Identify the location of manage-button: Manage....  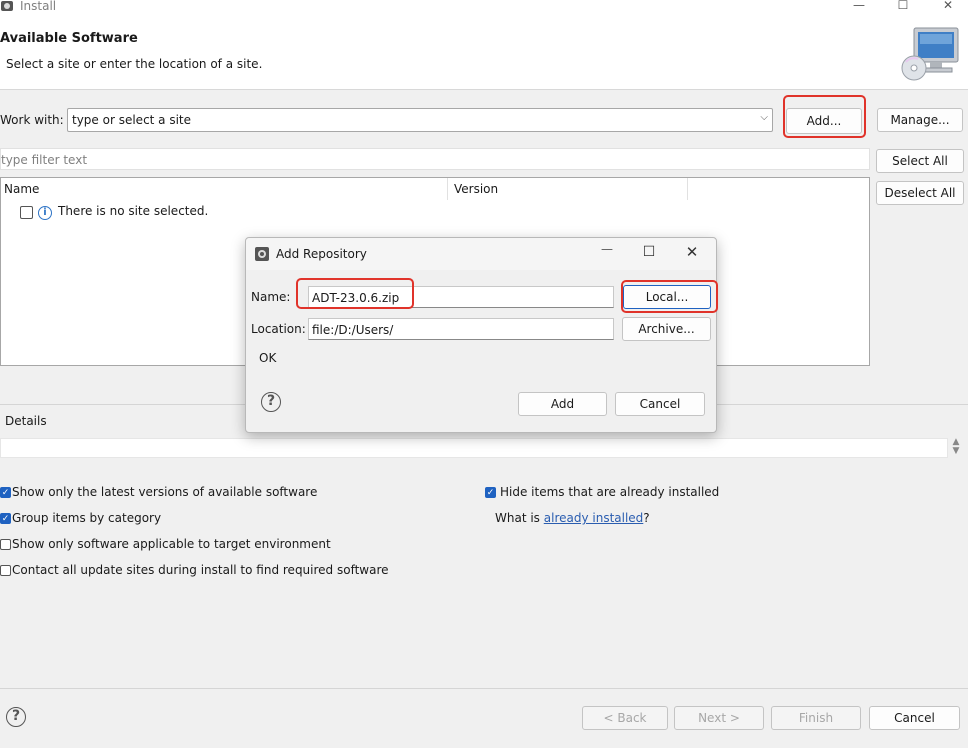
(920, 120).